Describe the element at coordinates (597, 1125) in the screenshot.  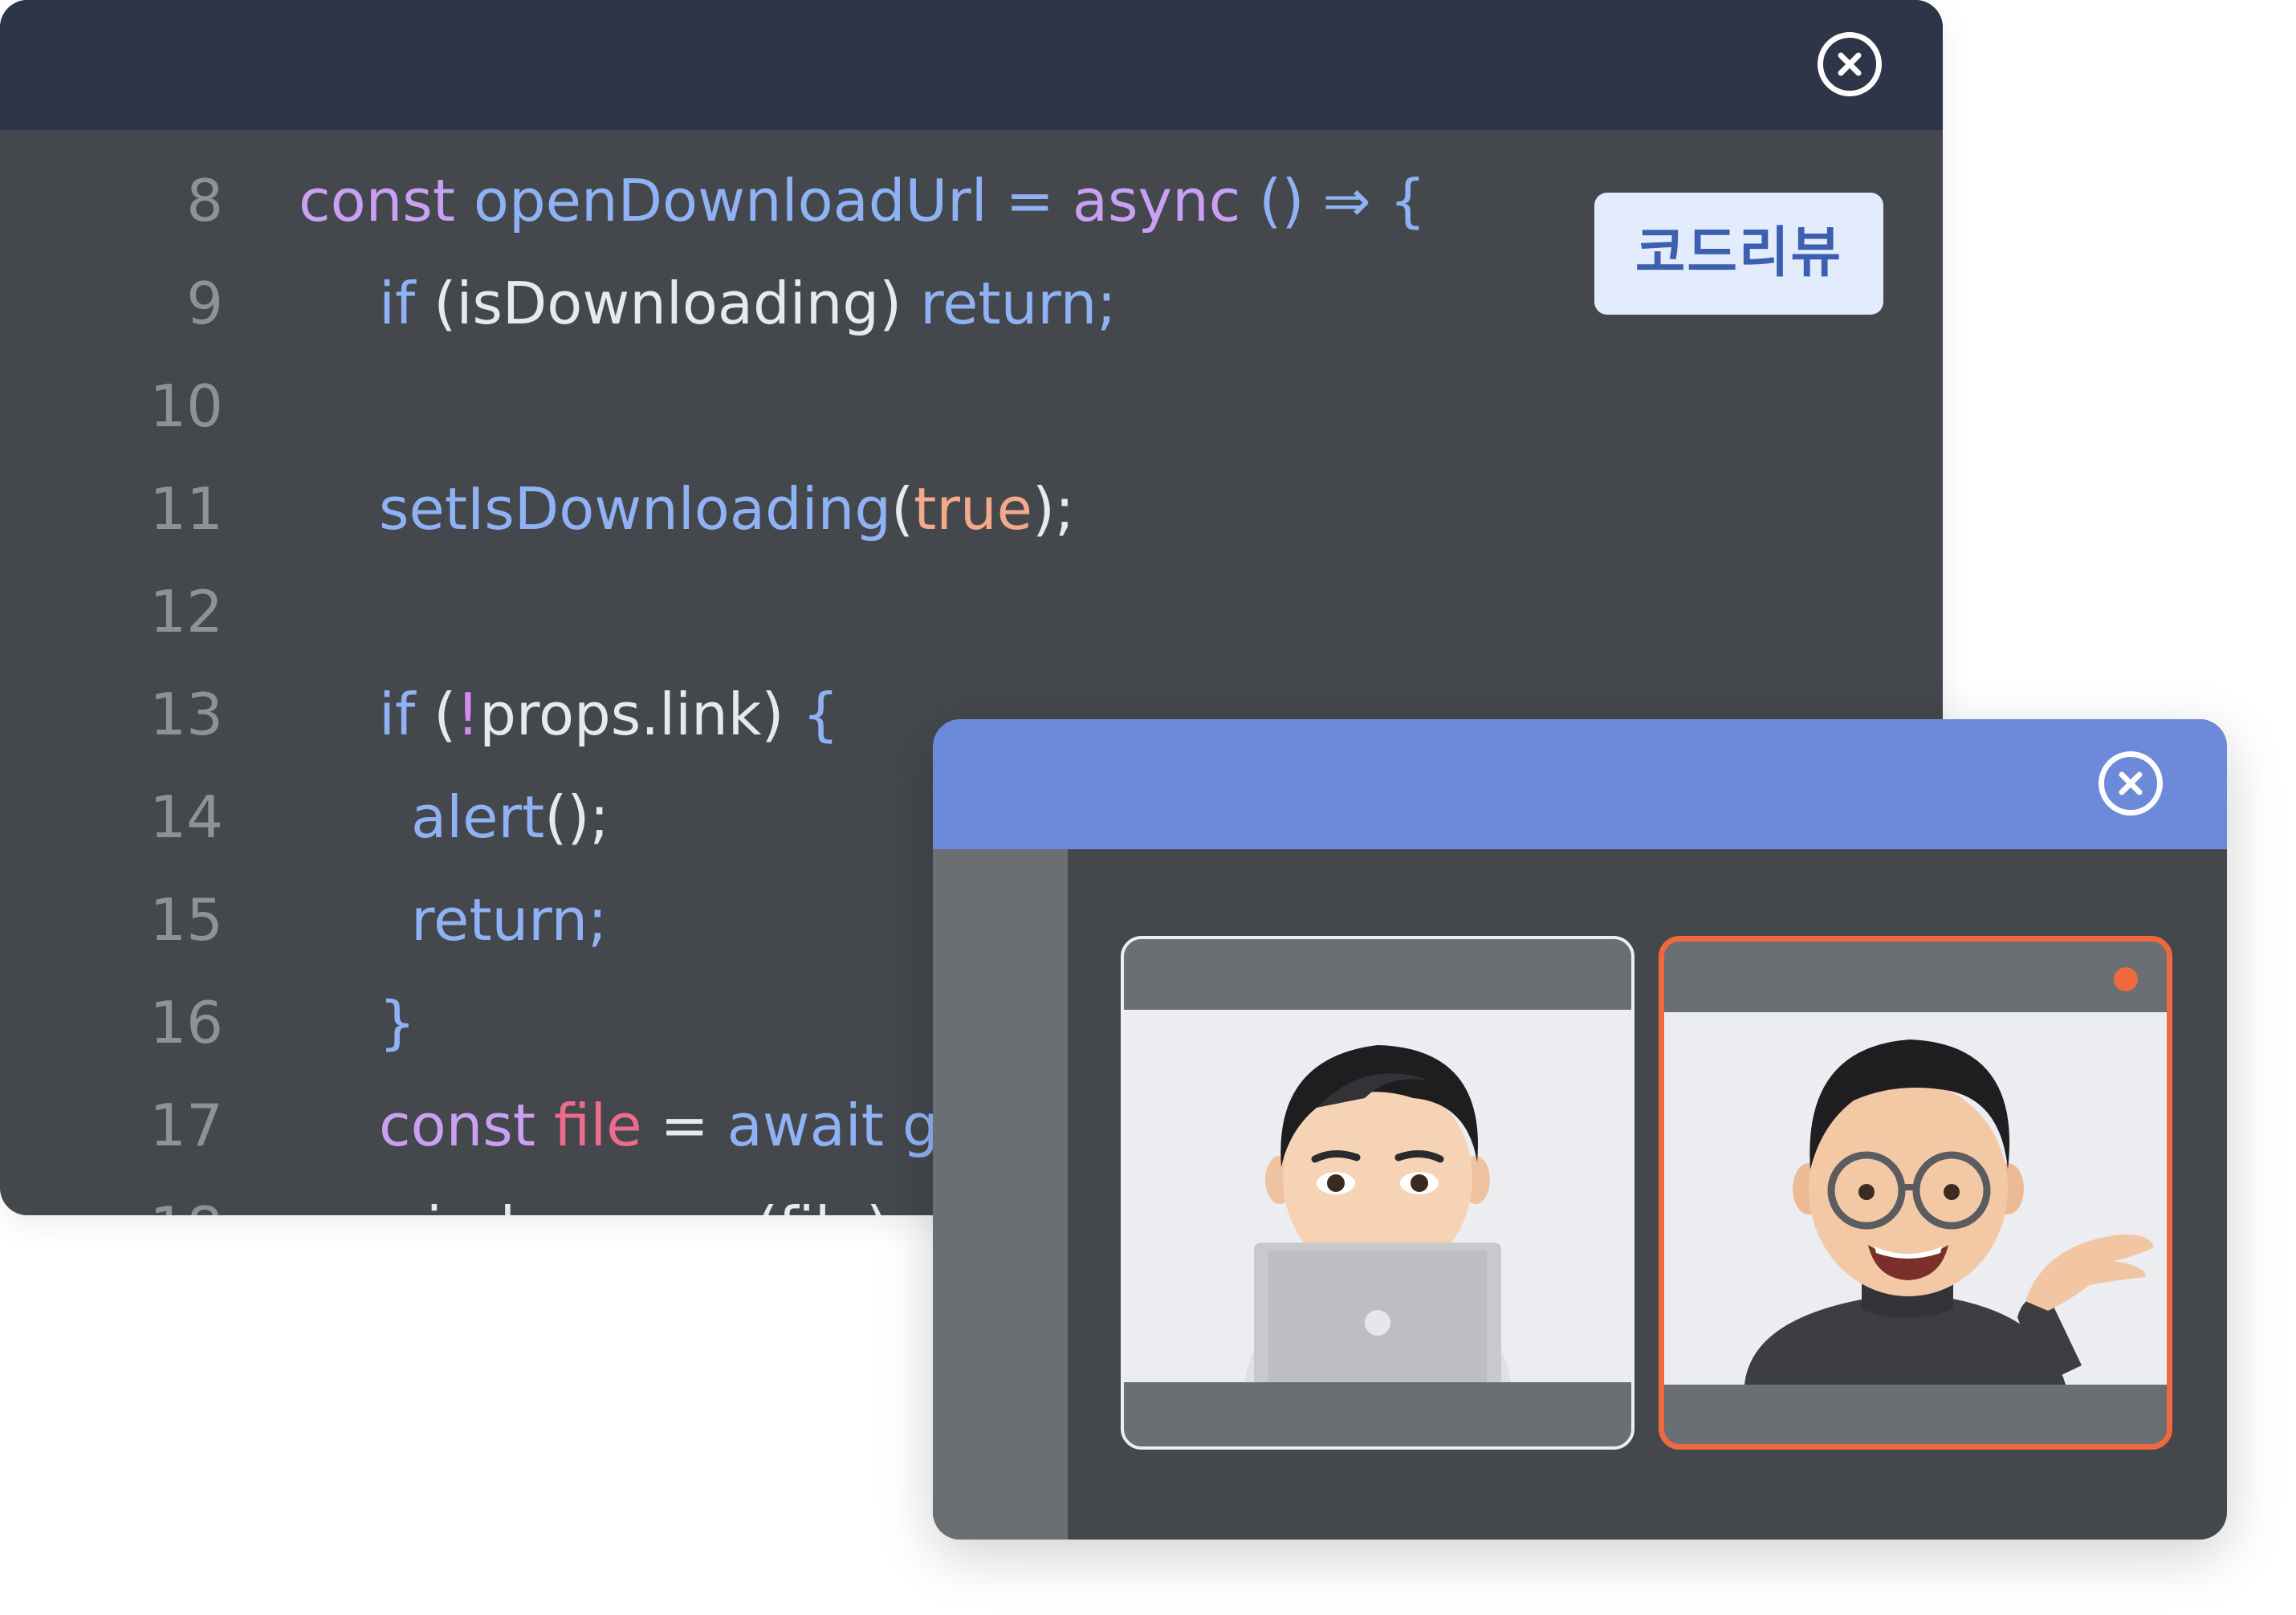
I see `code-token: file` at that location.